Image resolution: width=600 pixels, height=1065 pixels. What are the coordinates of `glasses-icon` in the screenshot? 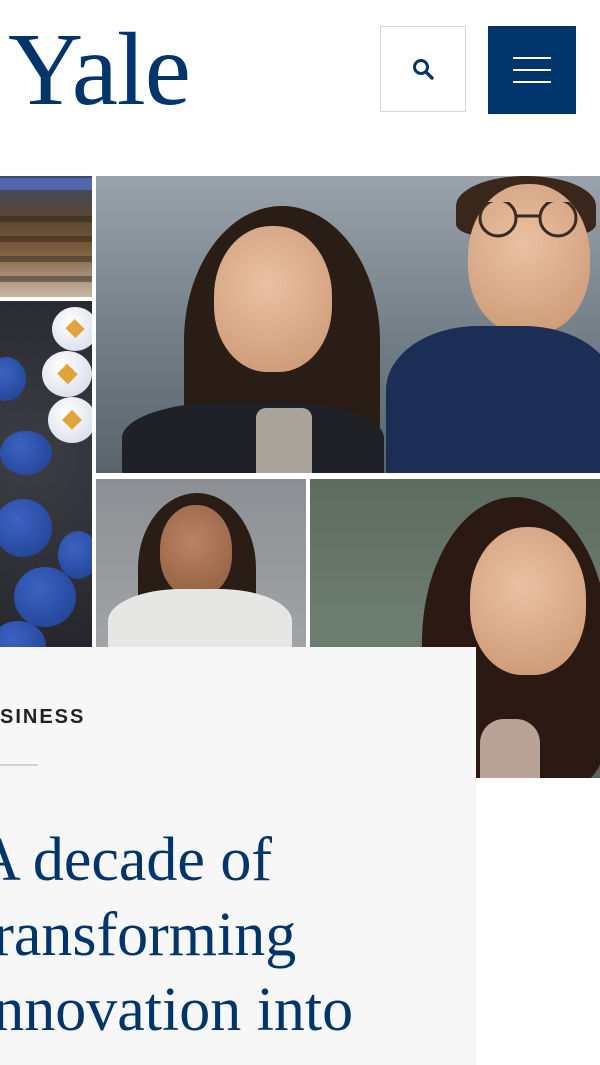 It's located at (528, 220).